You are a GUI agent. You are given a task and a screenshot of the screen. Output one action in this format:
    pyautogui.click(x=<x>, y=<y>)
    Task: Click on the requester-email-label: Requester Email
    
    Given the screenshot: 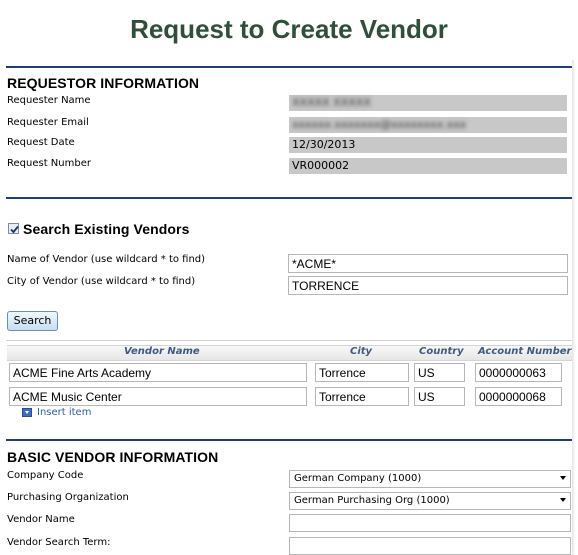 What is the action you would take?
    pyautogui.click(x=48, y=122)
    